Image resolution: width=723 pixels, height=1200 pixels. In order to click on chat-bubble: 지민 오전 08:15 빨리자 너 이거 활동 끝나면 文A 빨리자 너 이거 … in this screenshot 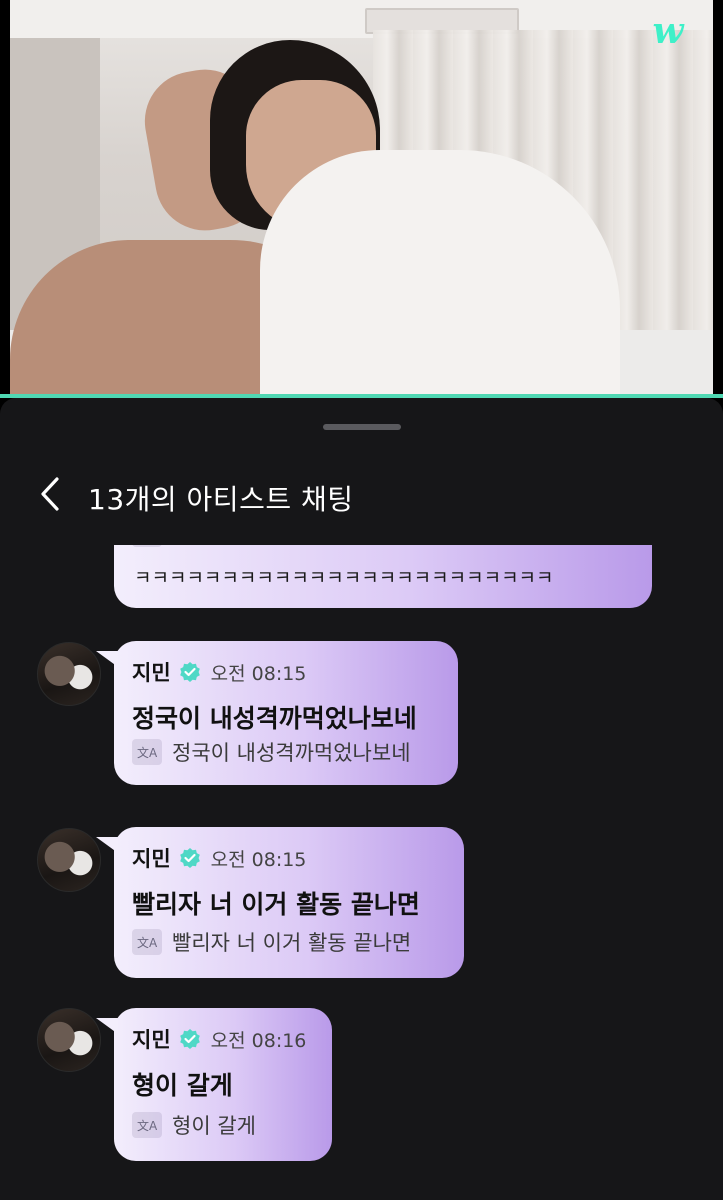, I will do `click(280, 902)`.